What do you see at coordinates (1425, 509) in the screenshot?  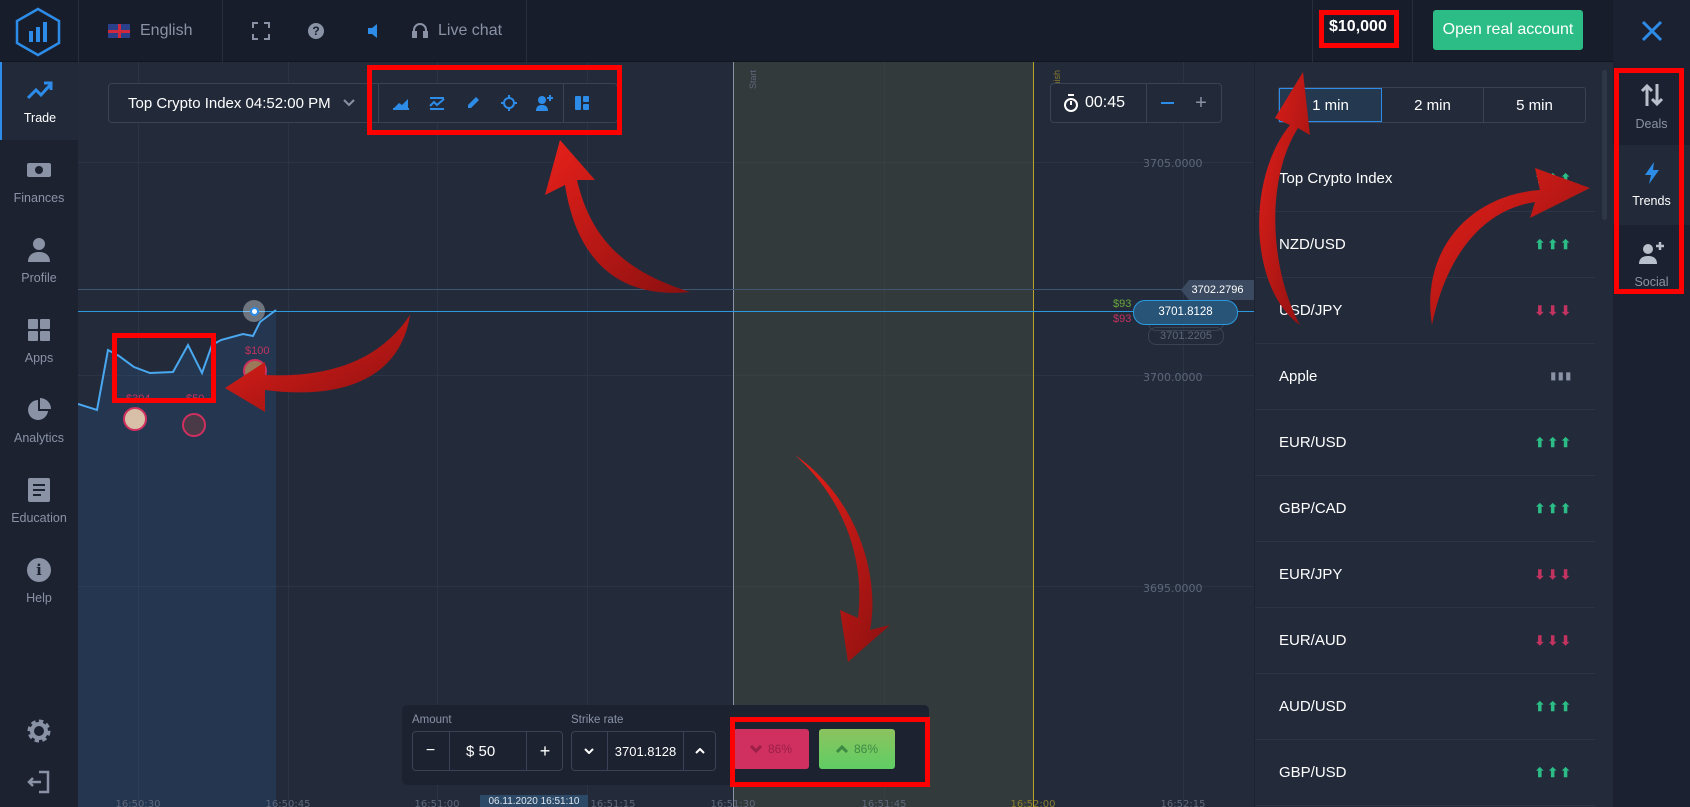 I see `trend-item: GBP/CAD ⬆⬆⬆` at bounding box center [1425, 509].